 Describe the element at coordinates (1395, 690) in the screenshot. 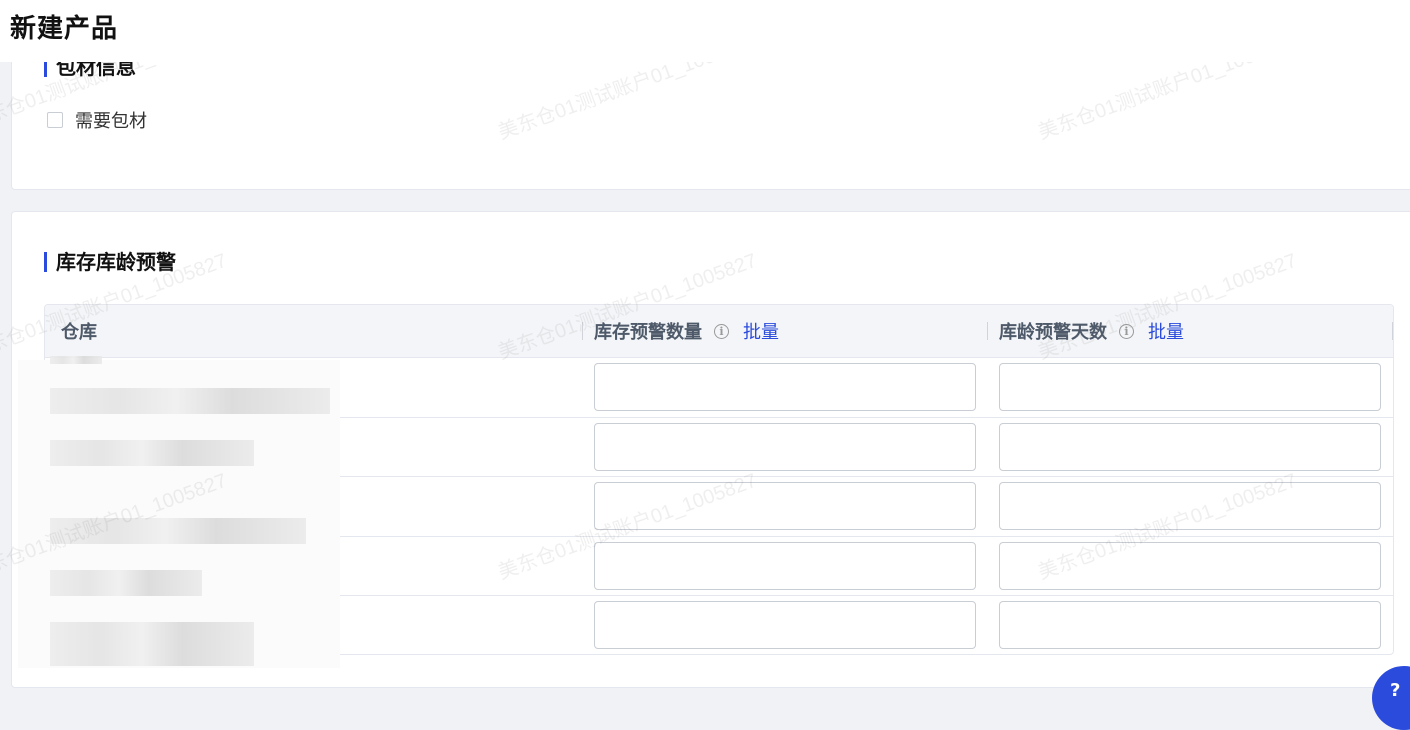

I see `help-icon: ?` at that location.